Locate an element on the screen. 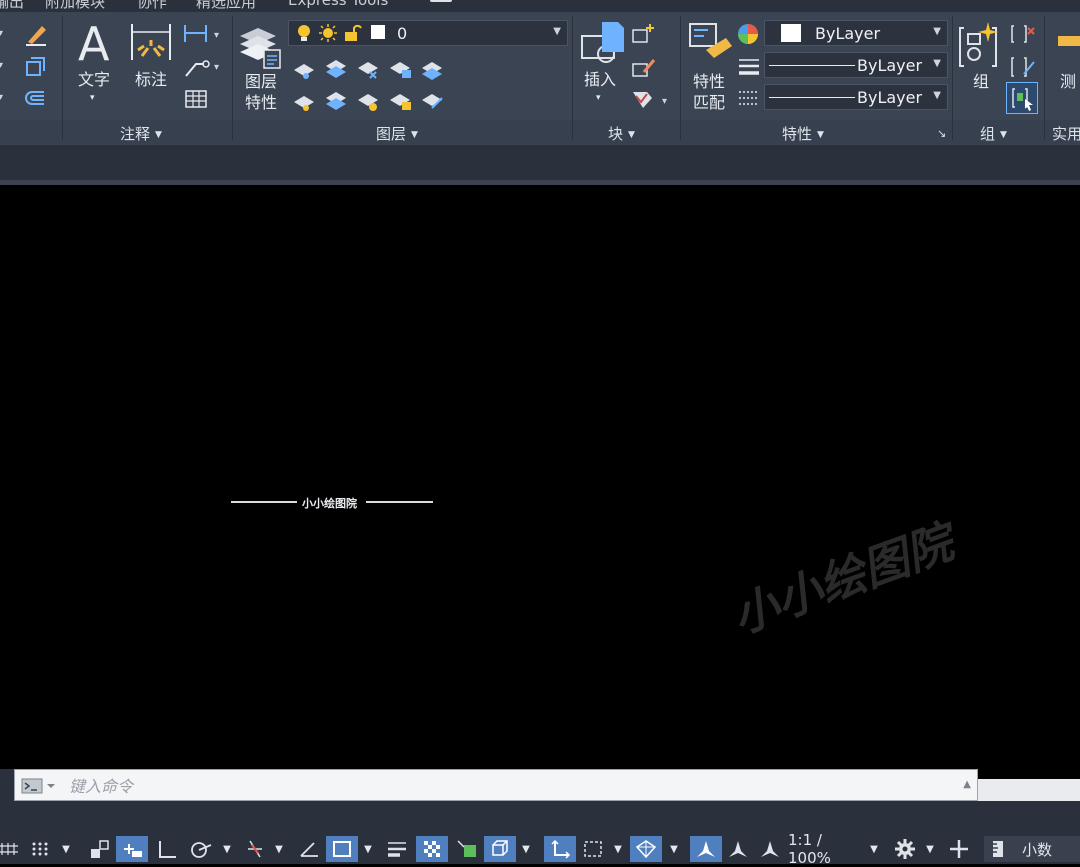 This screenshot has width=1080, height=867. annotation-scale-value: 1:1 / 100% is located at coordinates (828, 849).